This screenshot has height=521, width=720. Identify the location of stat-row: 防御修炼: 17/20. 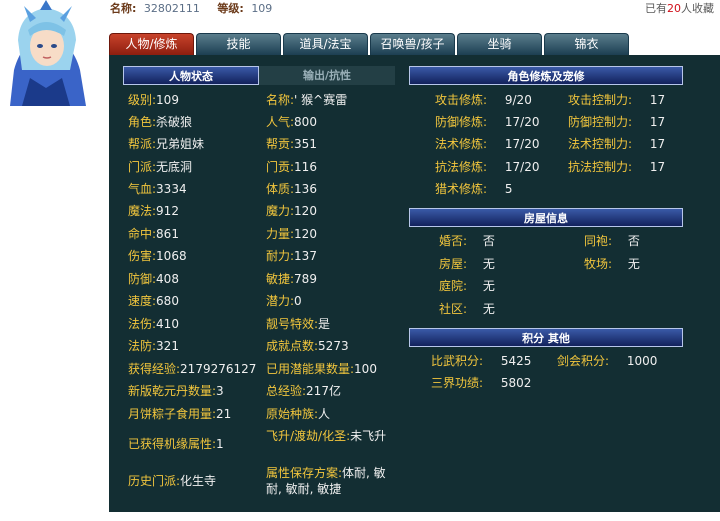
(487, 122).